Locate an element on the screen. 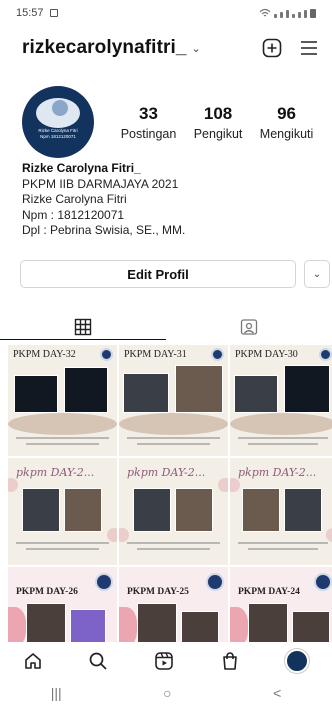 The height and width of the screenshot is (706, 332). grid-icon is located at coordinates (83, 326).